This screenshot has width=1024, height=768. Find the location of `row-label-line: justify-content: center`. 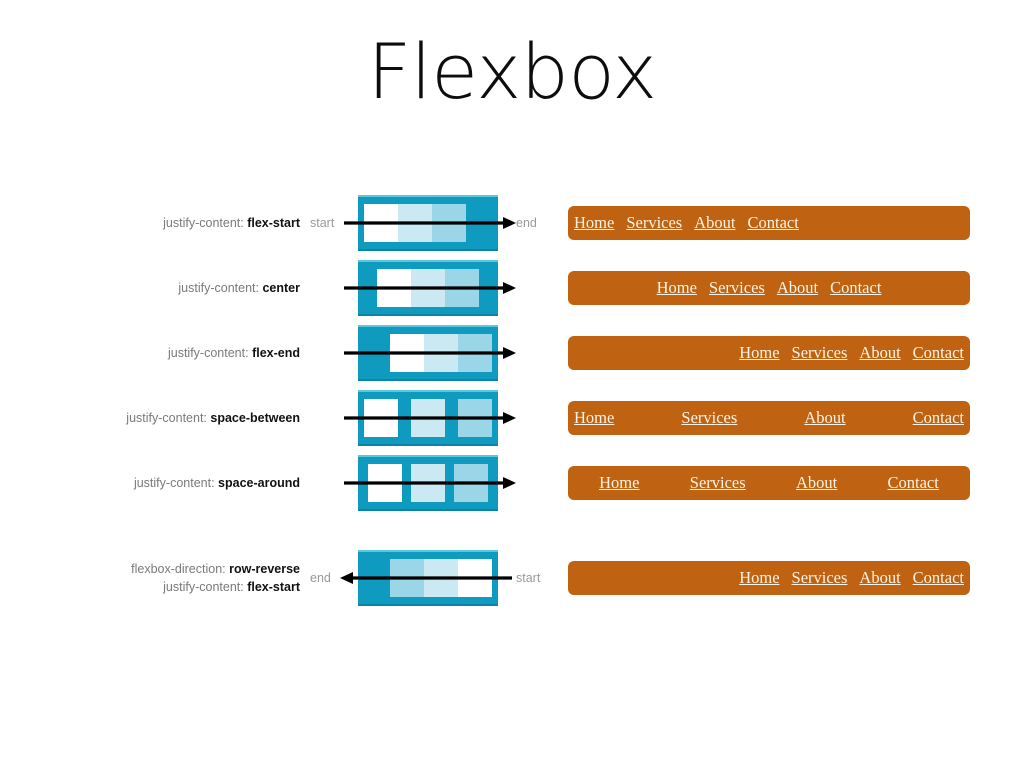

row-label-line: justify-content: center is located at coordinates (180, 287).